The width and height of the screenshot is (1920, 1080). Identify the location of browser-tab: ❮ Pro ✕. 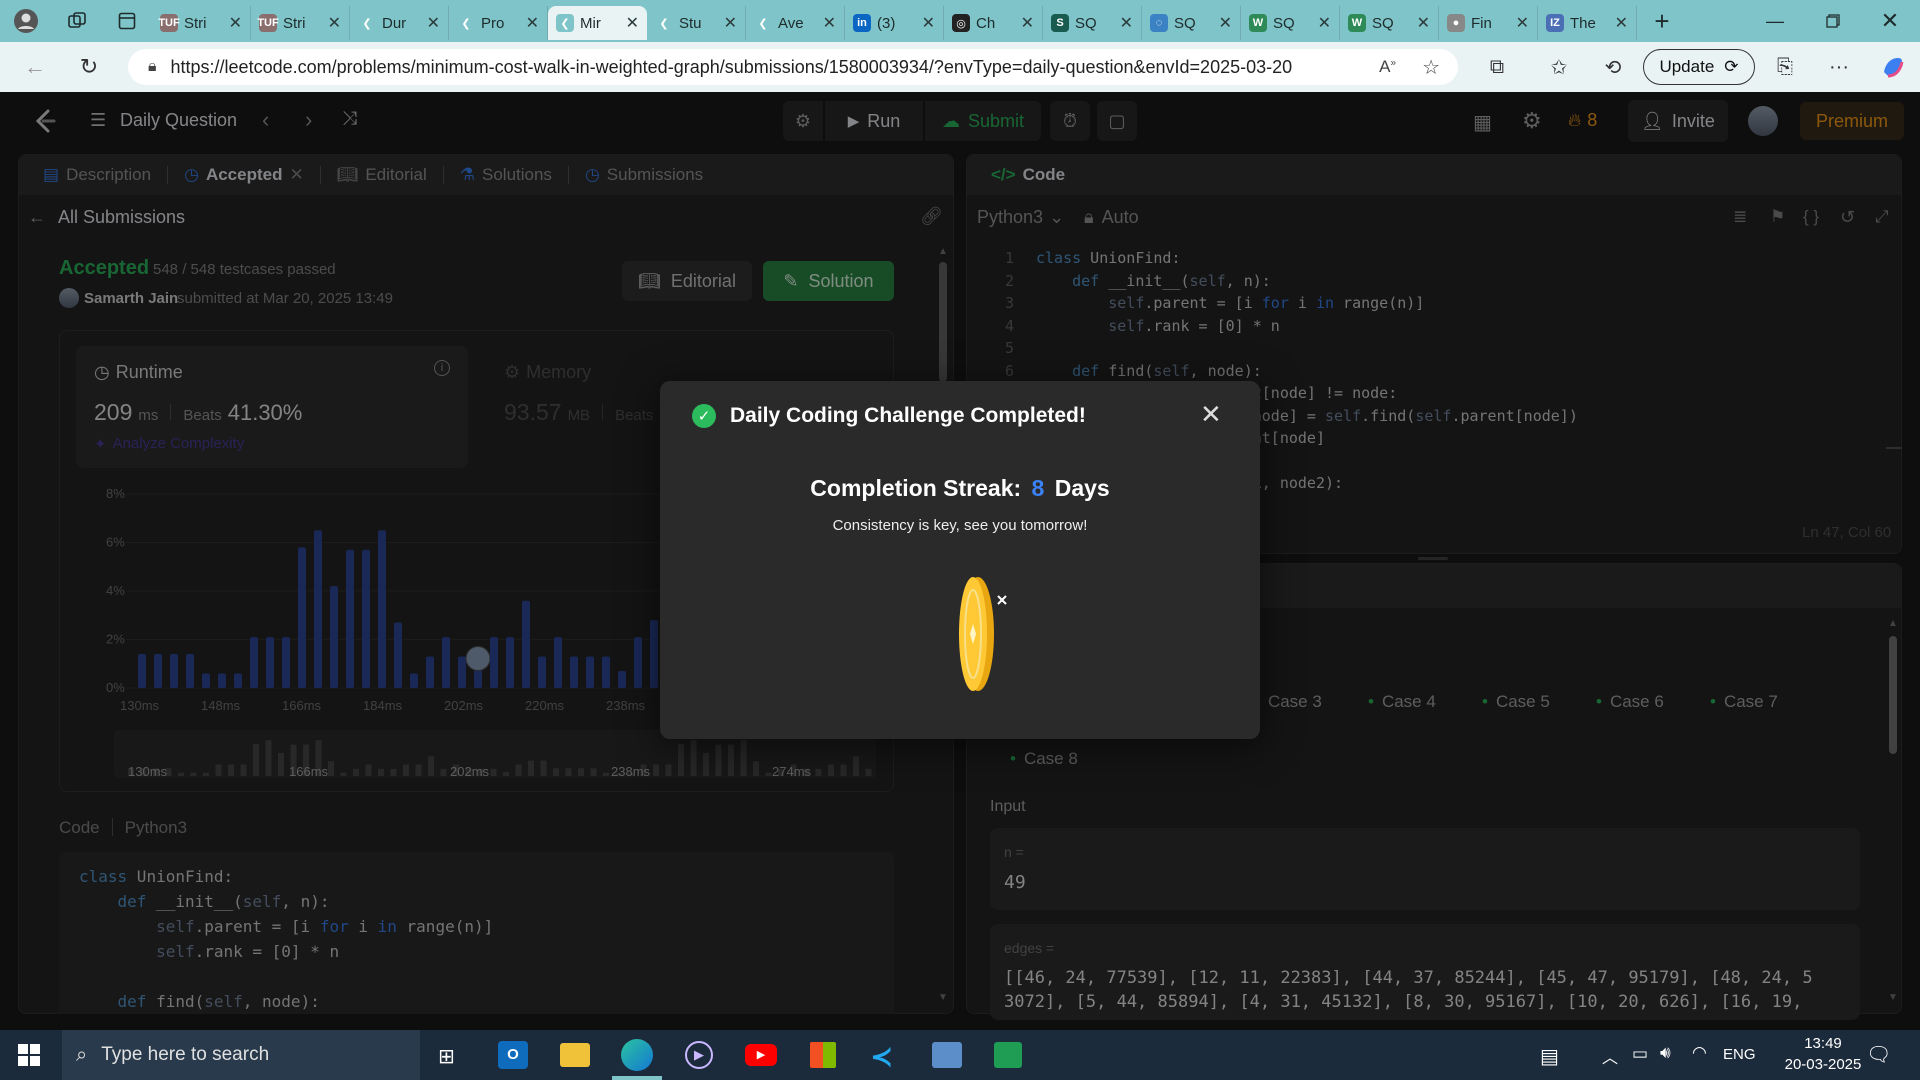
(498, 23).